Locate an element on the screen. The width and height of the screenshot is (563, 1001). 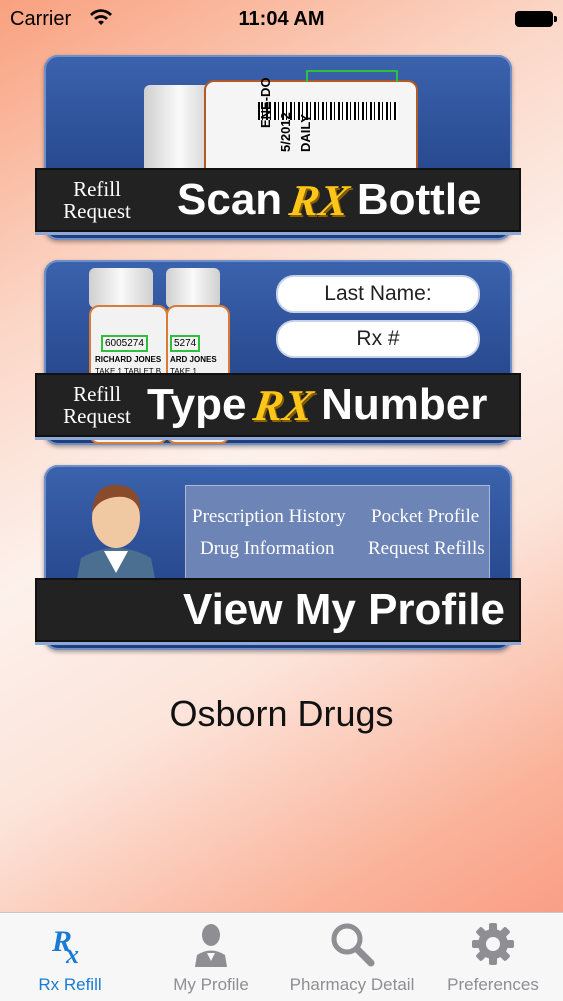
view-my-profile-label: View My Profile is located at coordinates (344, 609).